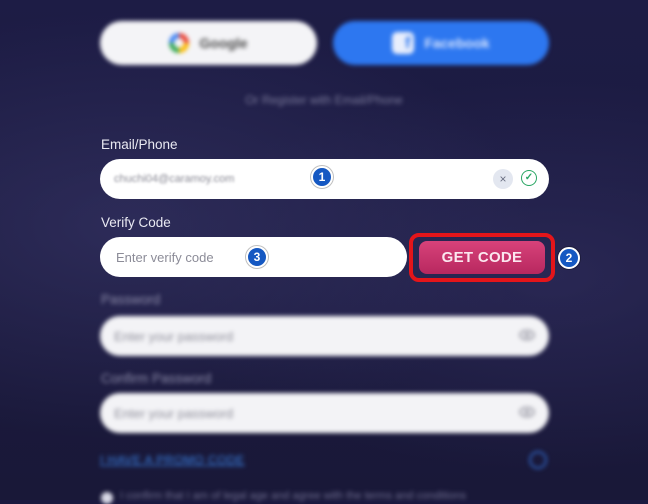 The height and width of the screenshot is (504, 648). What do you see at coordinates (174, 179) in the screenshot?
I see `email-value: chuchi04@caramoy.com` at bounding box center [174, 179].